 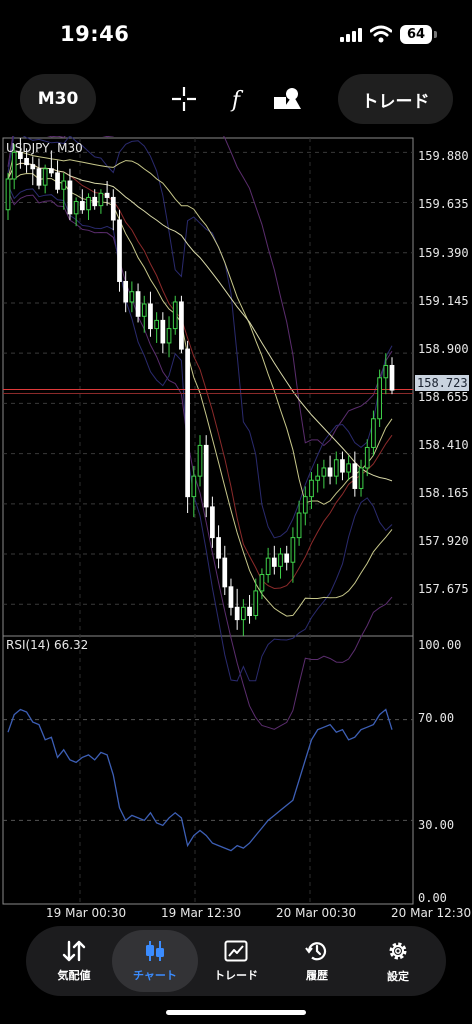 What do you see at coordinates (287, 99) in the screenshot?
I see `objects-icon` at bounding box center [287, 99].